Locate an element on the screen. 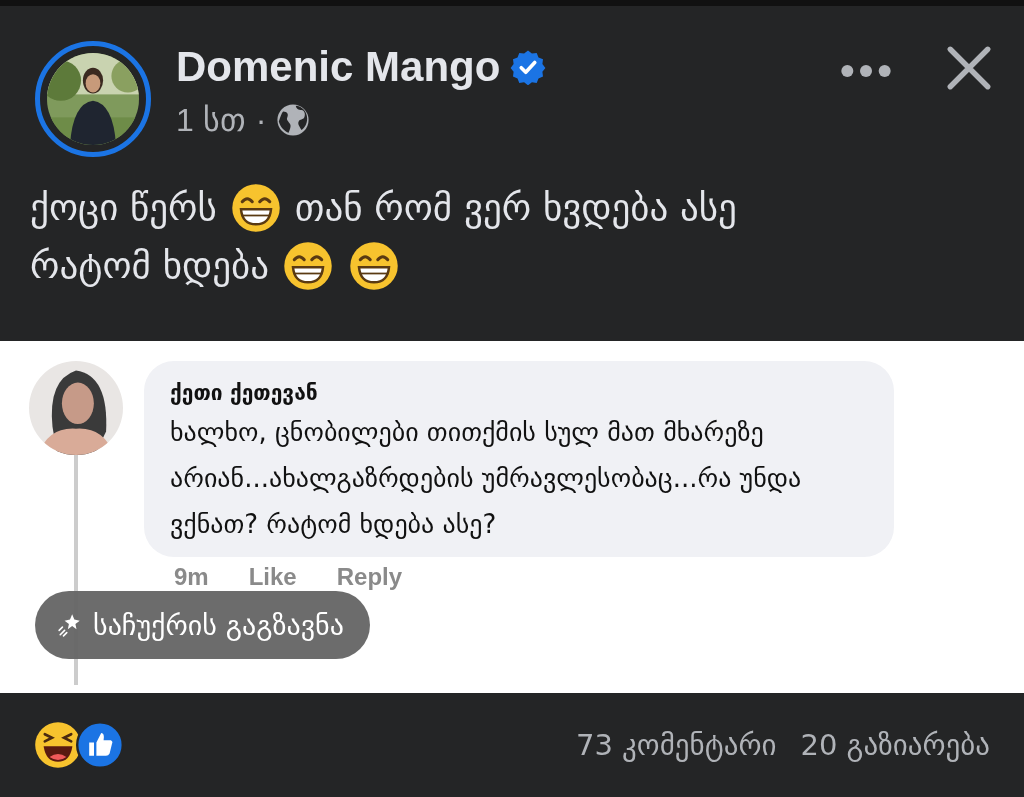  post-time: 1 სთ is located at coordinates (211, 120).